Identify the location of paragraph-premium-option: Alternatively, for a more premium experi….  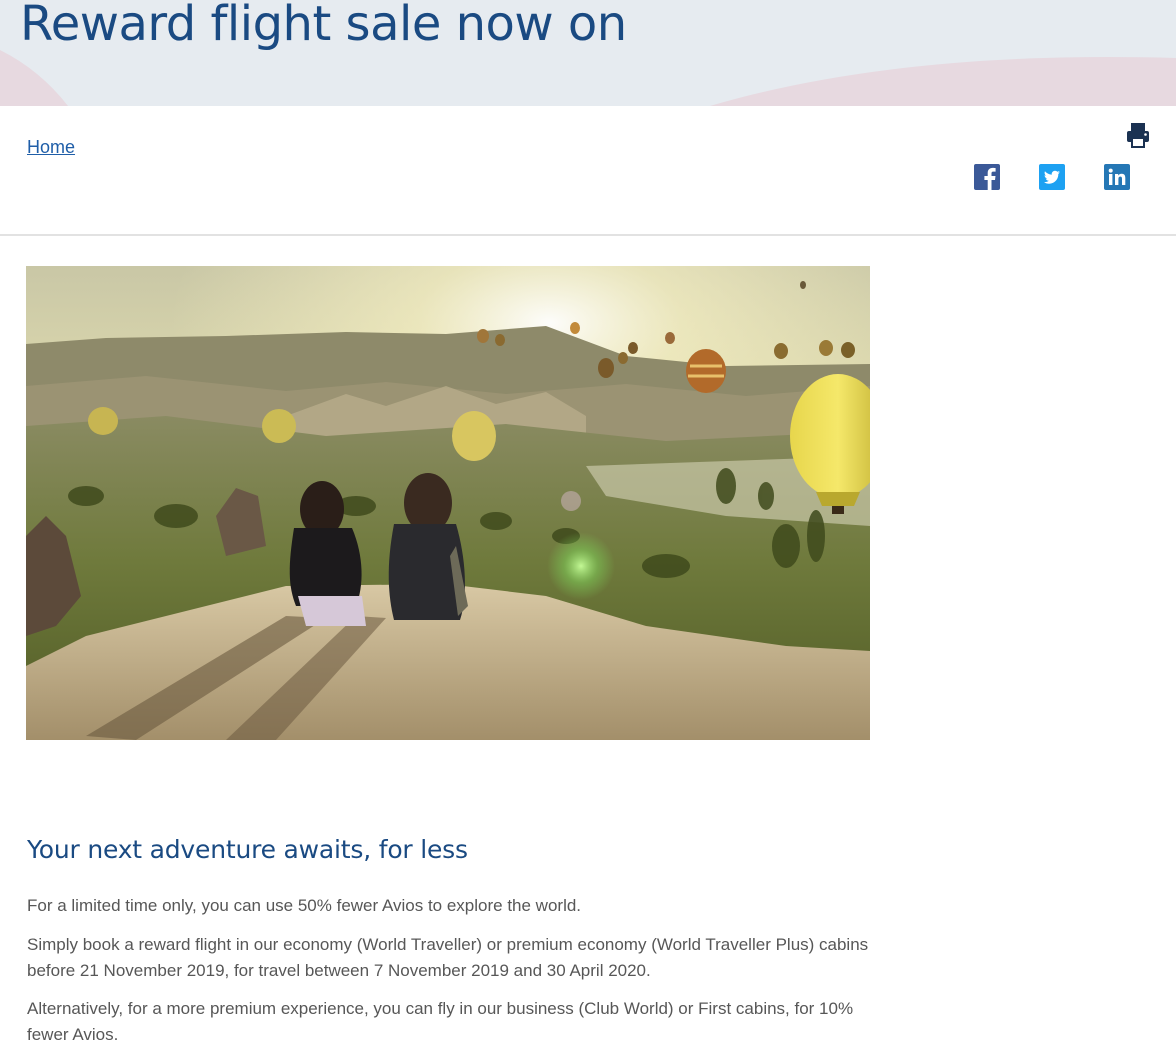
(440, 1021).